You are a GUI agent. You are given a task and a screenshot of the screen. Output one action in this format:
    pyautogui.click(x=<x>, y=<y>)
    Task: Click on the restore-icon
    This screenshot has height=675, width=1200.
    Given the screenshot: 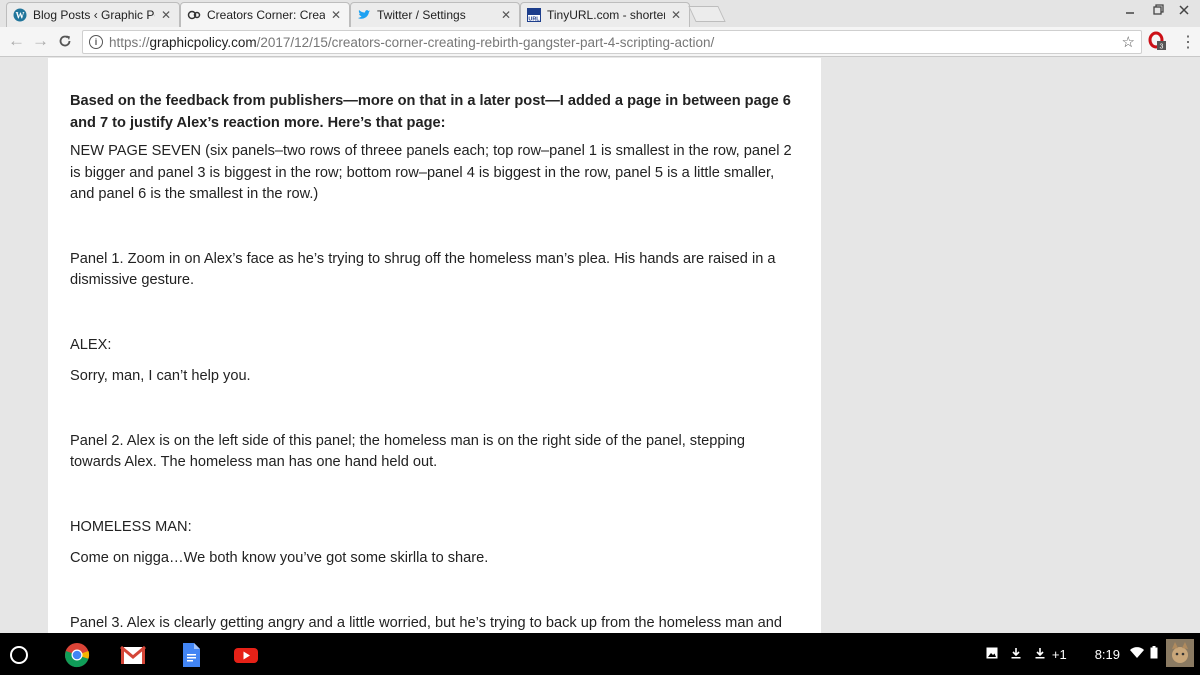 What is the action you would take?
    pyautogui.click(x=1158, y=11)
    